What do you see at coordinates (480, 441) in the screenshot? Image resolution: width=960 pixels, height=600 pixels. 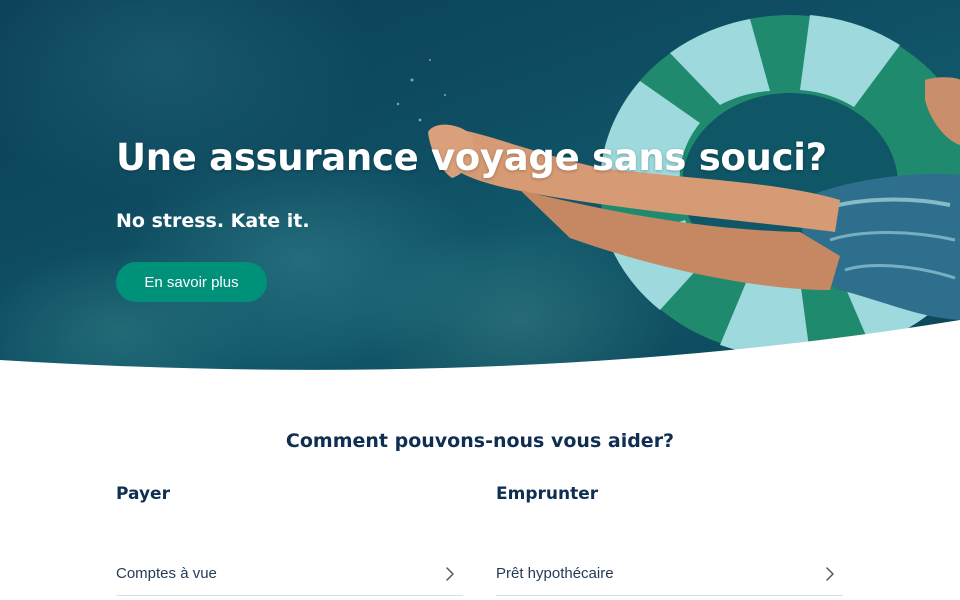 I see `help-section-title: Comment pouvons-nous vous aider?` at bounding box center [480, 441].